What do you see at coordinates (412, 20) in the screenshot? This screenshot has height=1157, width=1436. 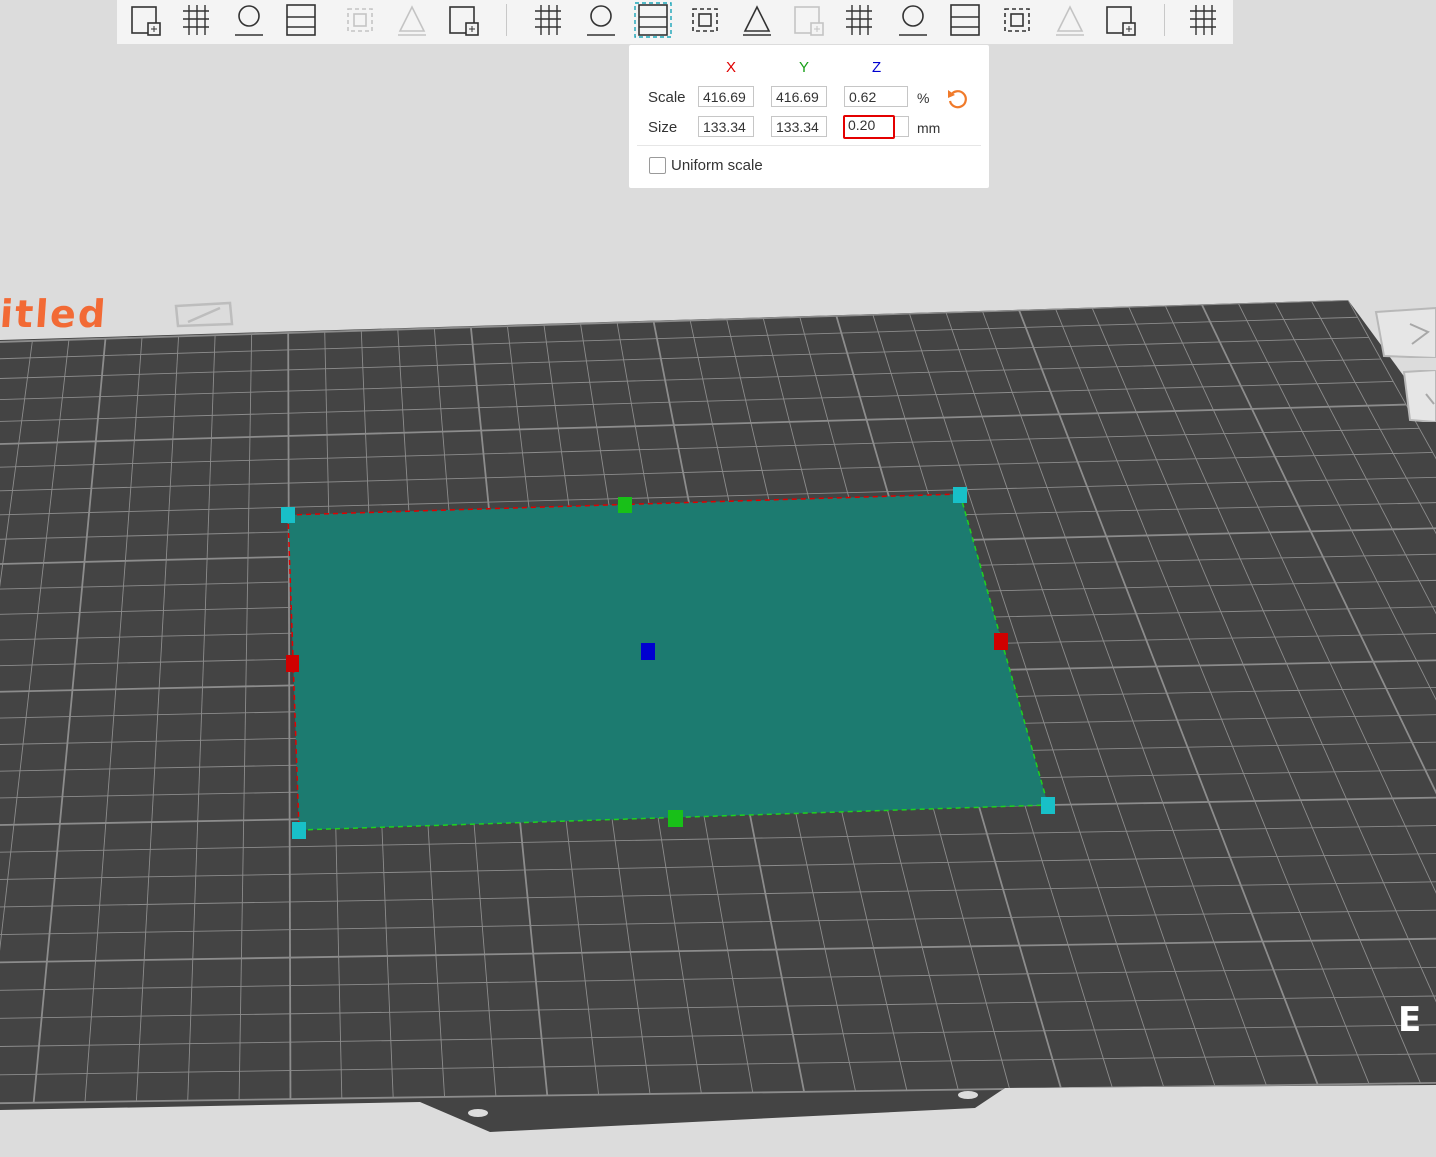 I see `split-parts-icon` at bounding box center [412, 20].